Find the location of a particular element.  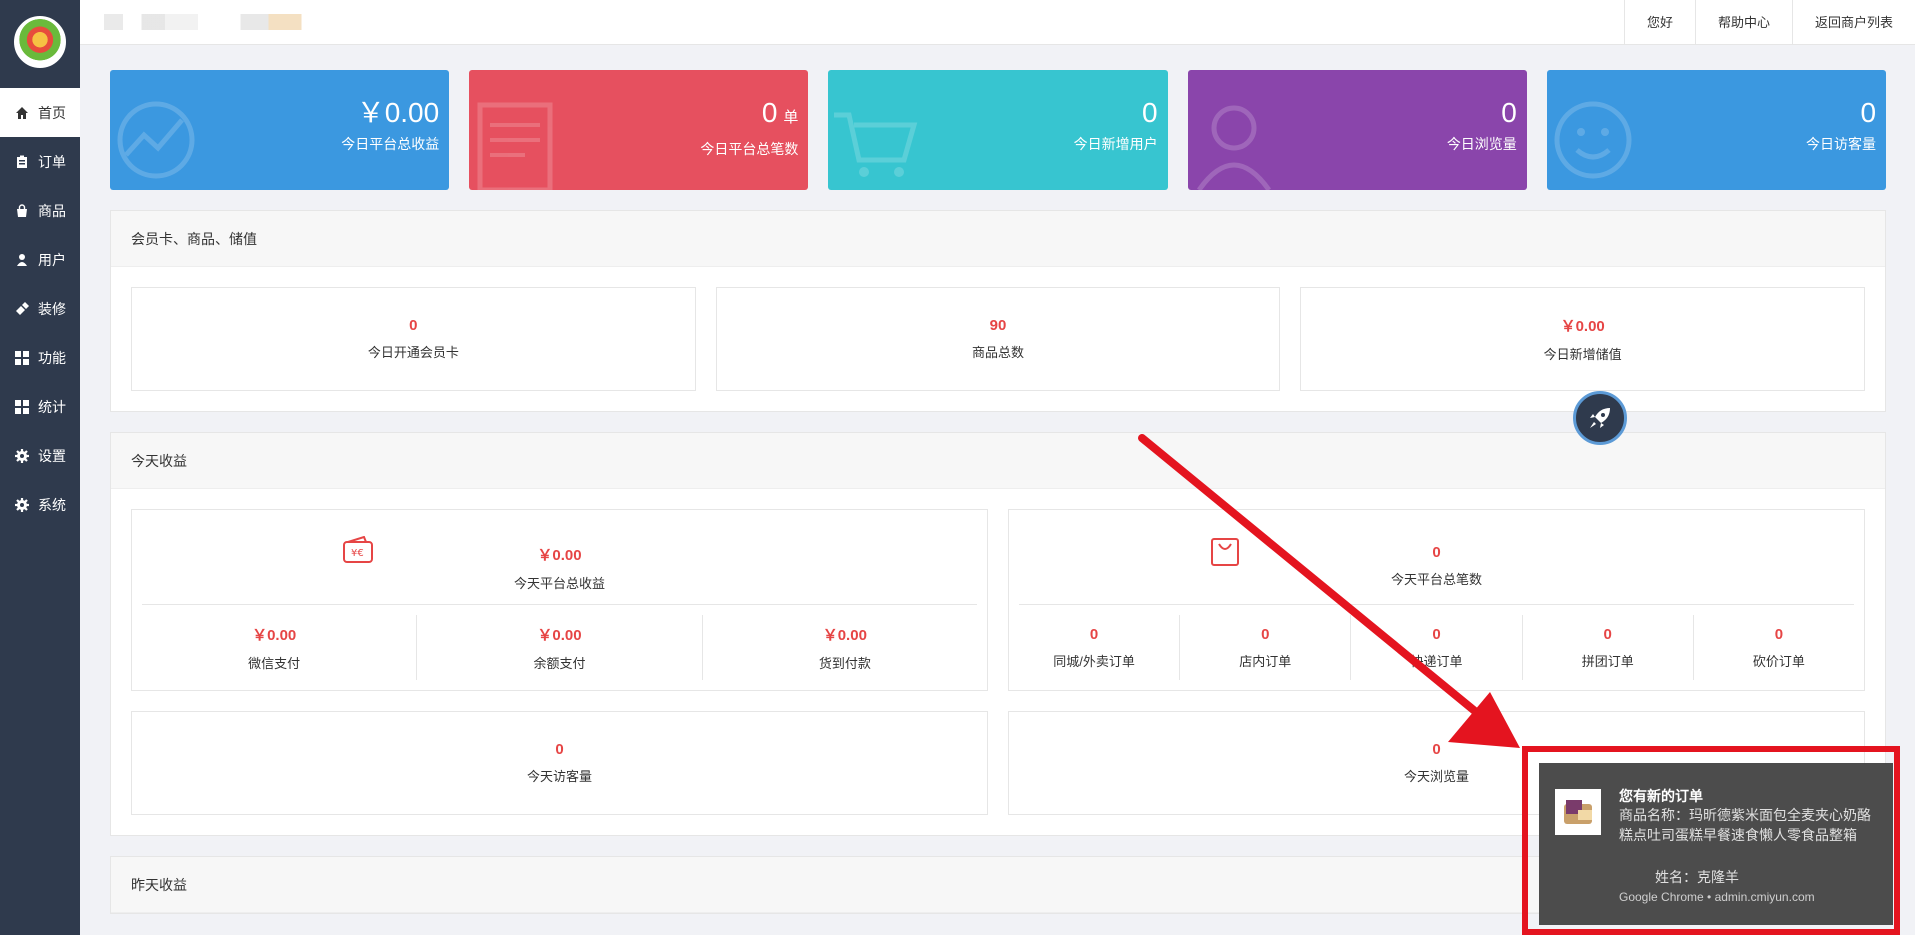

box-label: 商品总数 is located at coordinates (998, 352).